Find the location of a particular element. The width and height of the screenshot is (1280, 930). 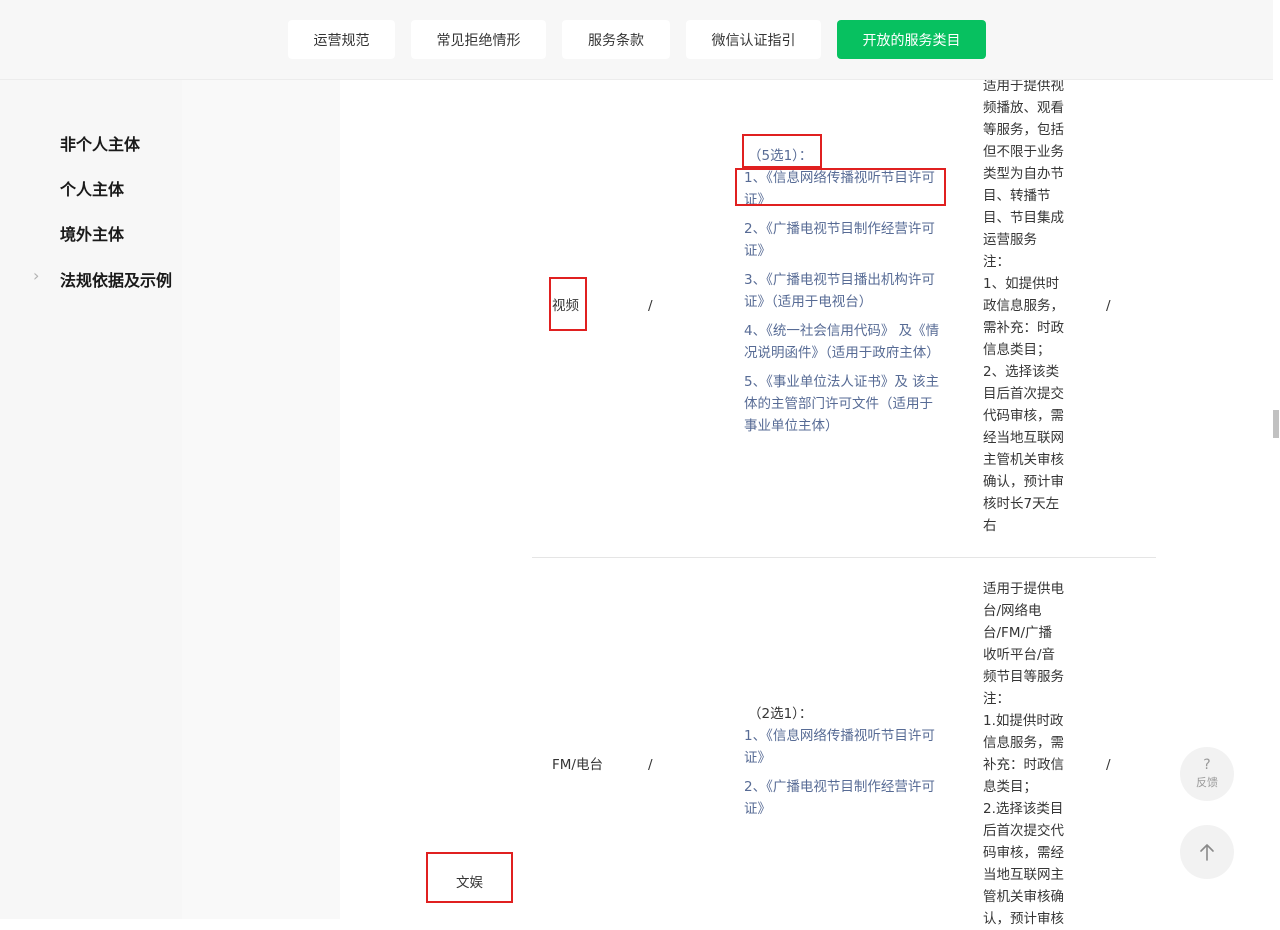

row-col2-fm-radio: / is located at coordinates (650, 765).